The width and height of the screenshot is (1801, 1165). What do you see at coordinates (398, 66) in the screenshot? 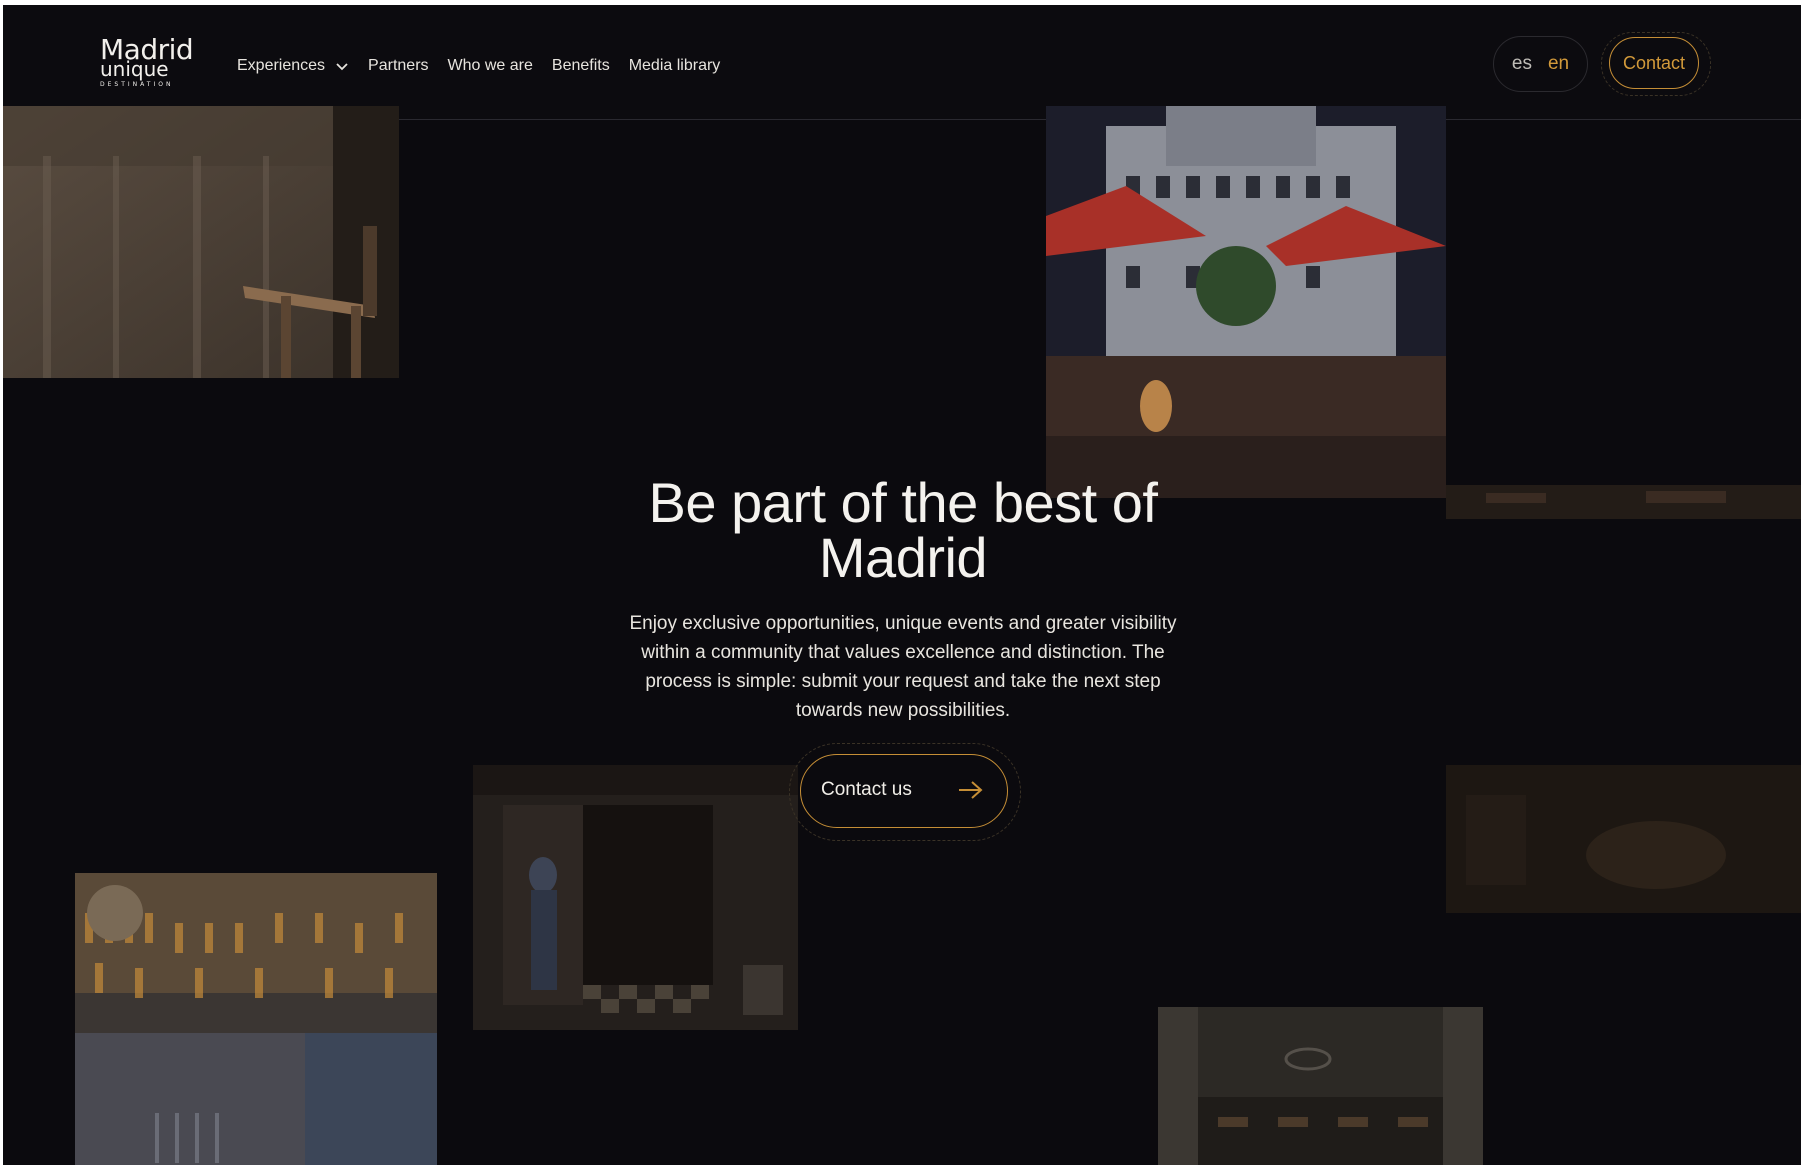
I see `nav-item-partners: Partners` at bounding box center [398, 66].